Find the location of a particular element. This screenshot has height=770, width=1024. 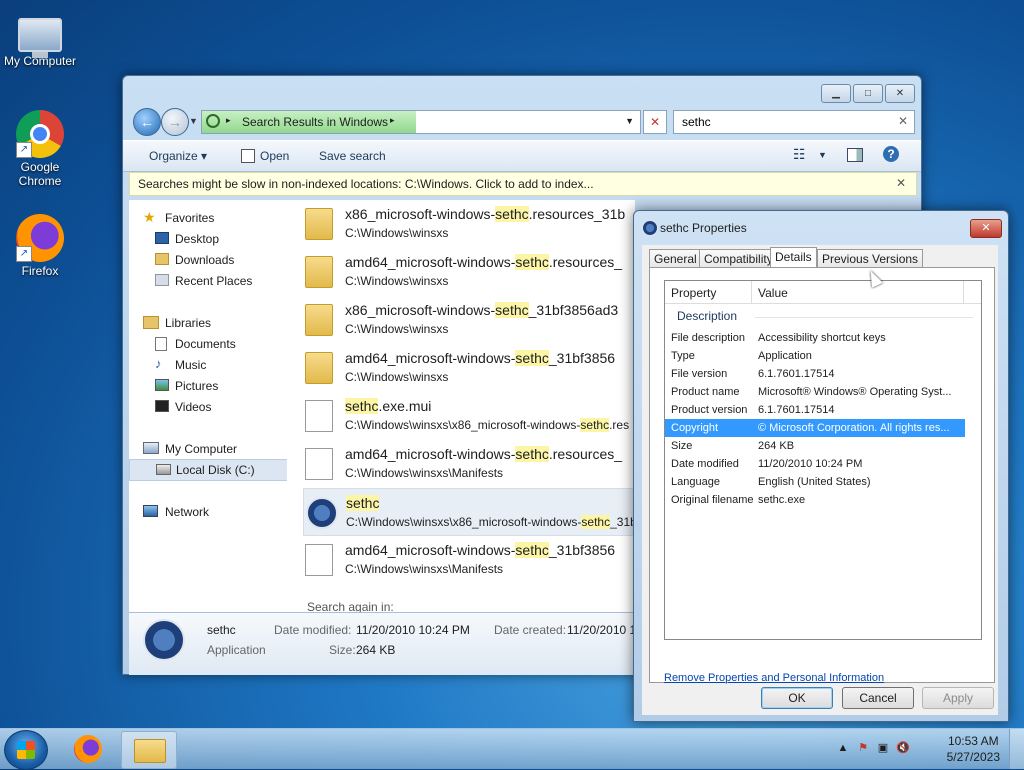

property-value: 11/20/2010 10:24 PM is located at coordinates (810, 464).